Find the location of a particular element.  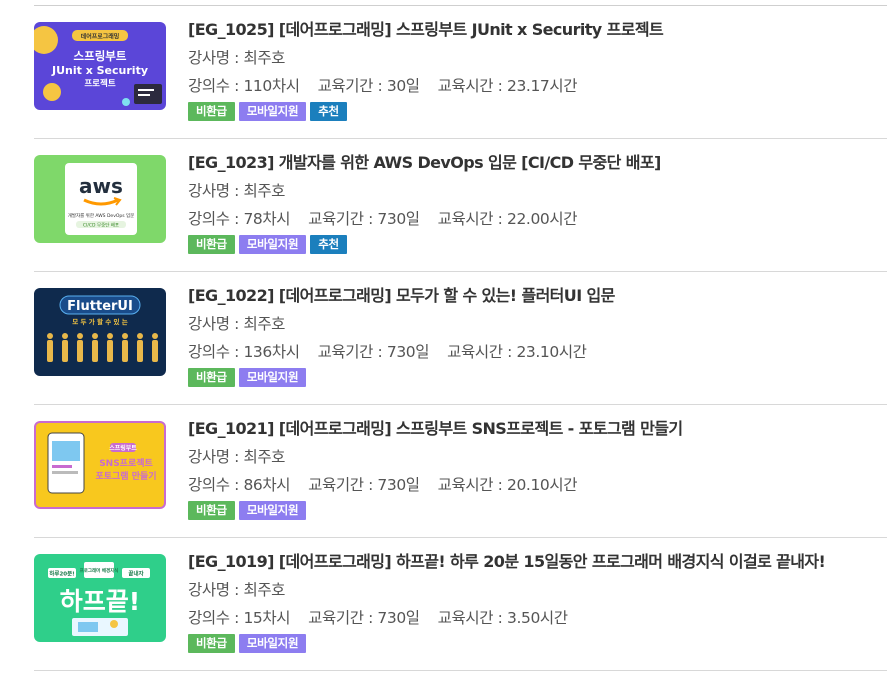

course-meta: 강의수 : 136차시 교육기간 : 730일 교육시간 : 23.10시간 is located at coordinates (537, 352).